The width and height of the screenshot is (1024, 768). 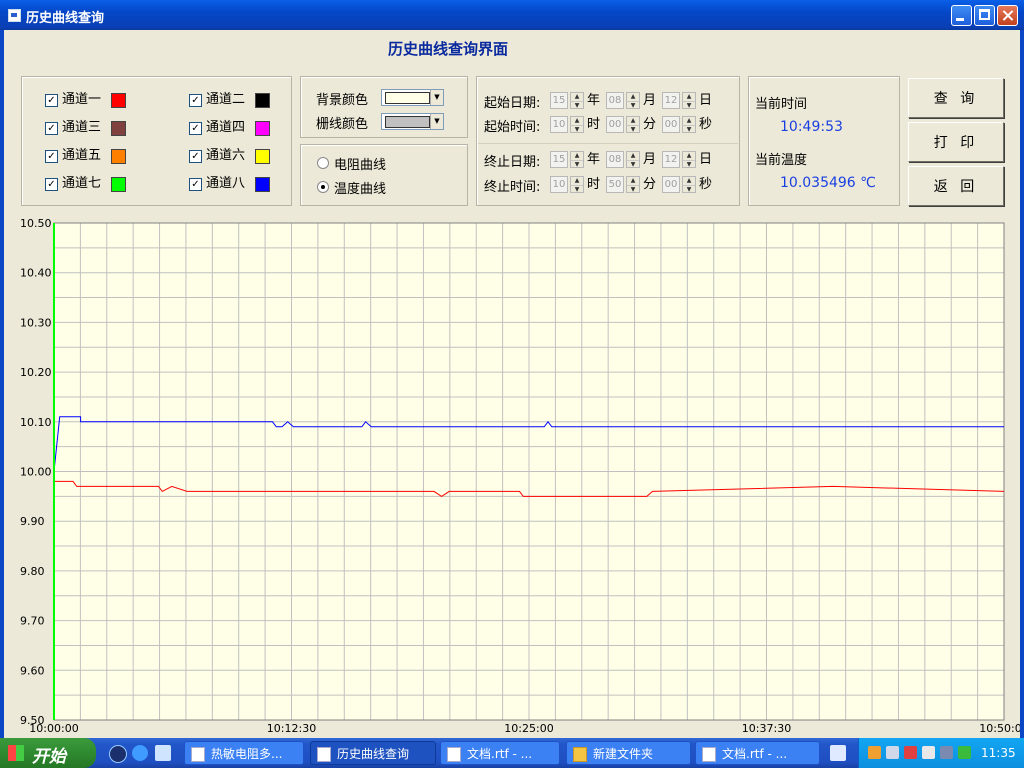 I want to click on start-button: 开始, so click(x=48, y=753).